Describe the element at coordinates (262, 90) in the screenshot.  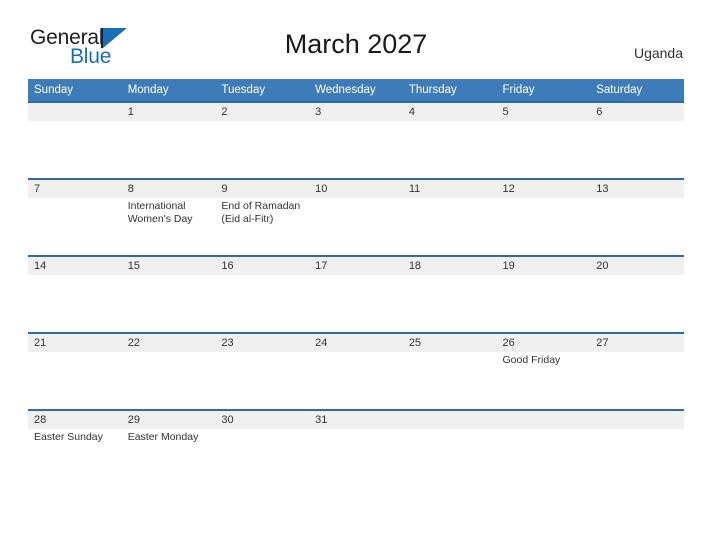
I see `day-header-tuesday: Tuesday` at that location.